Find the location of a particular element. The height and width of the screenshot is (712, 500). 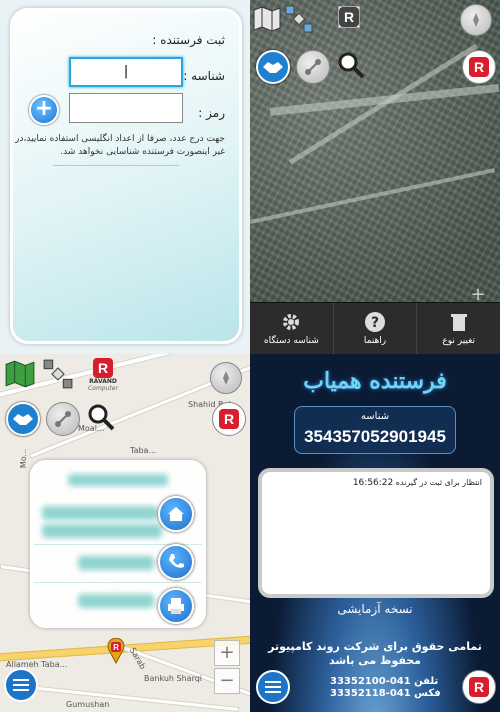

gear-icon is located at coordinates (291, 322).